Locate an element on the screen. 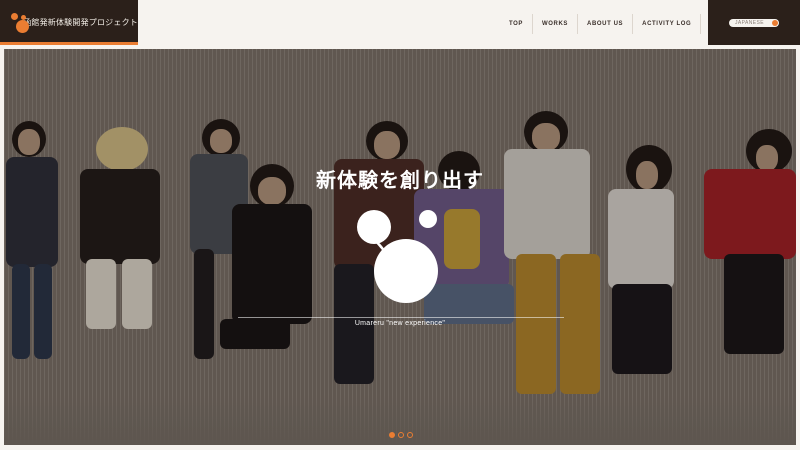 The image size is (800, 450). nav-item-top: TOP is located at coordinates (517, 24).